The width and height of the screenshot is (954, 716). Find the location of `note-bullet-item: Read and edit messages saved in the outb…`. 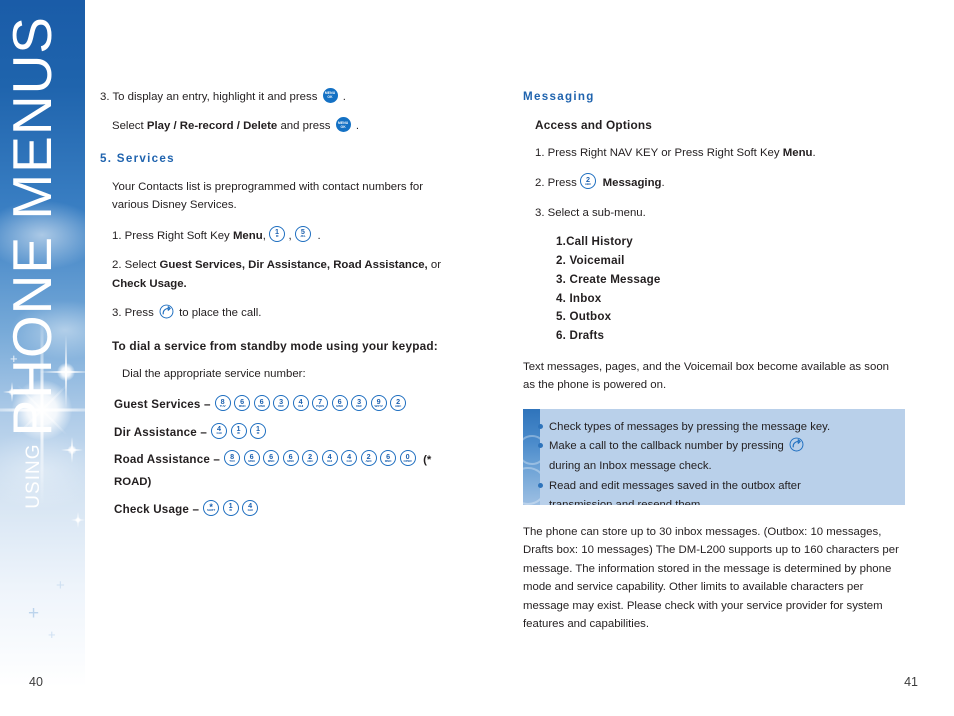

note-bullet-item: Read and edit messages saved in the outb… is located at coordinates (716, 491).